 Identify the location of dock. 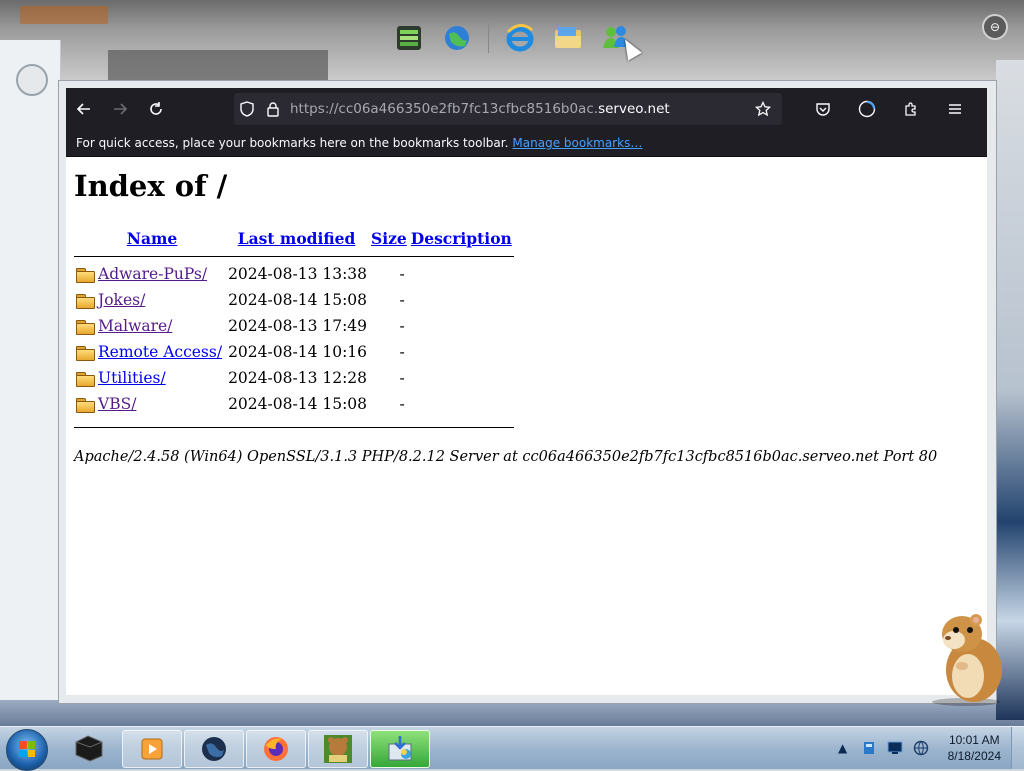
(512, 38).